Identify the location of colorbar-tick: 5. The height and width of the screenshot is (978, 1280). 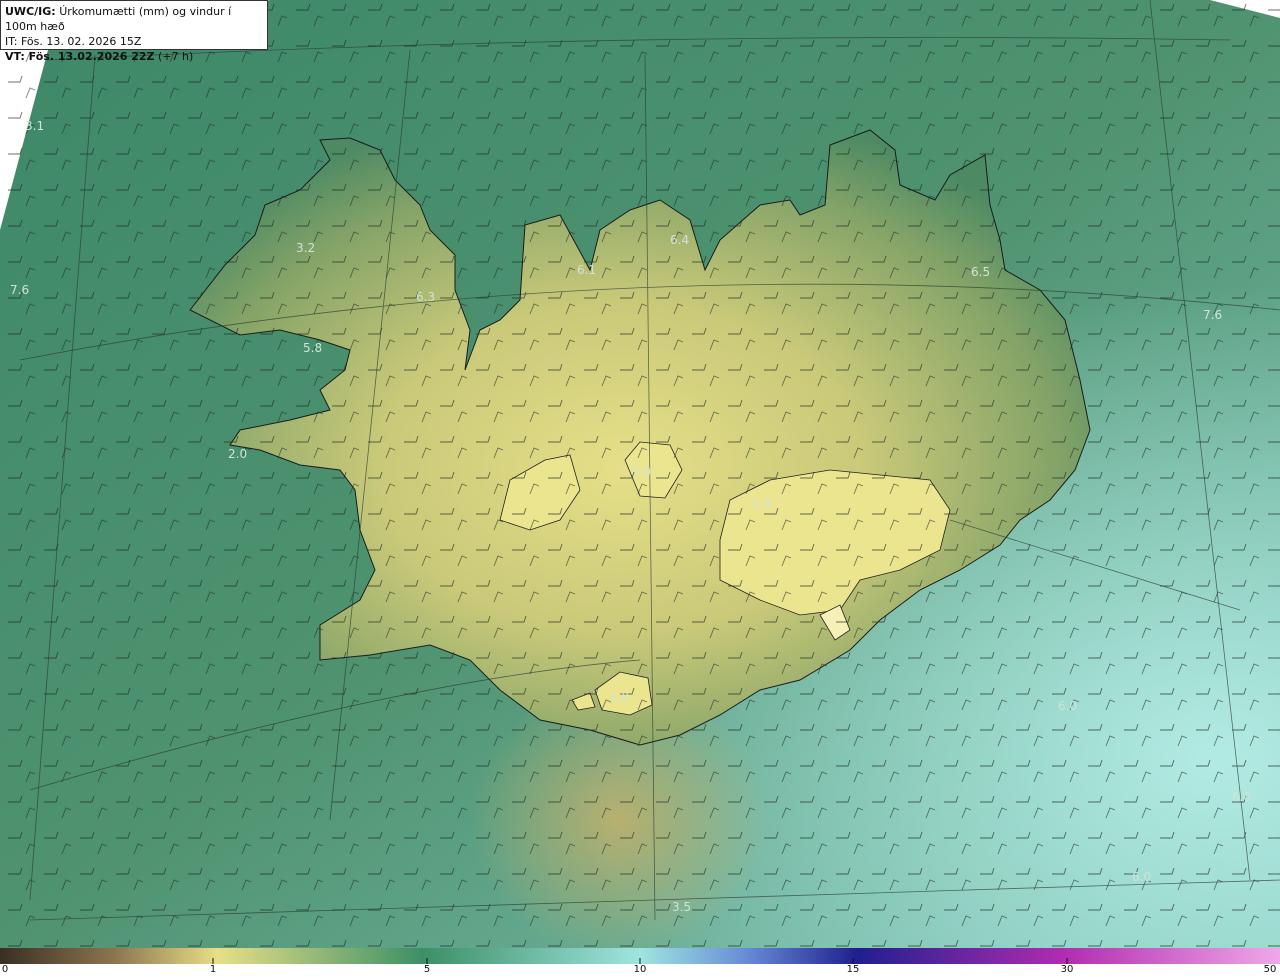
(427, 969).